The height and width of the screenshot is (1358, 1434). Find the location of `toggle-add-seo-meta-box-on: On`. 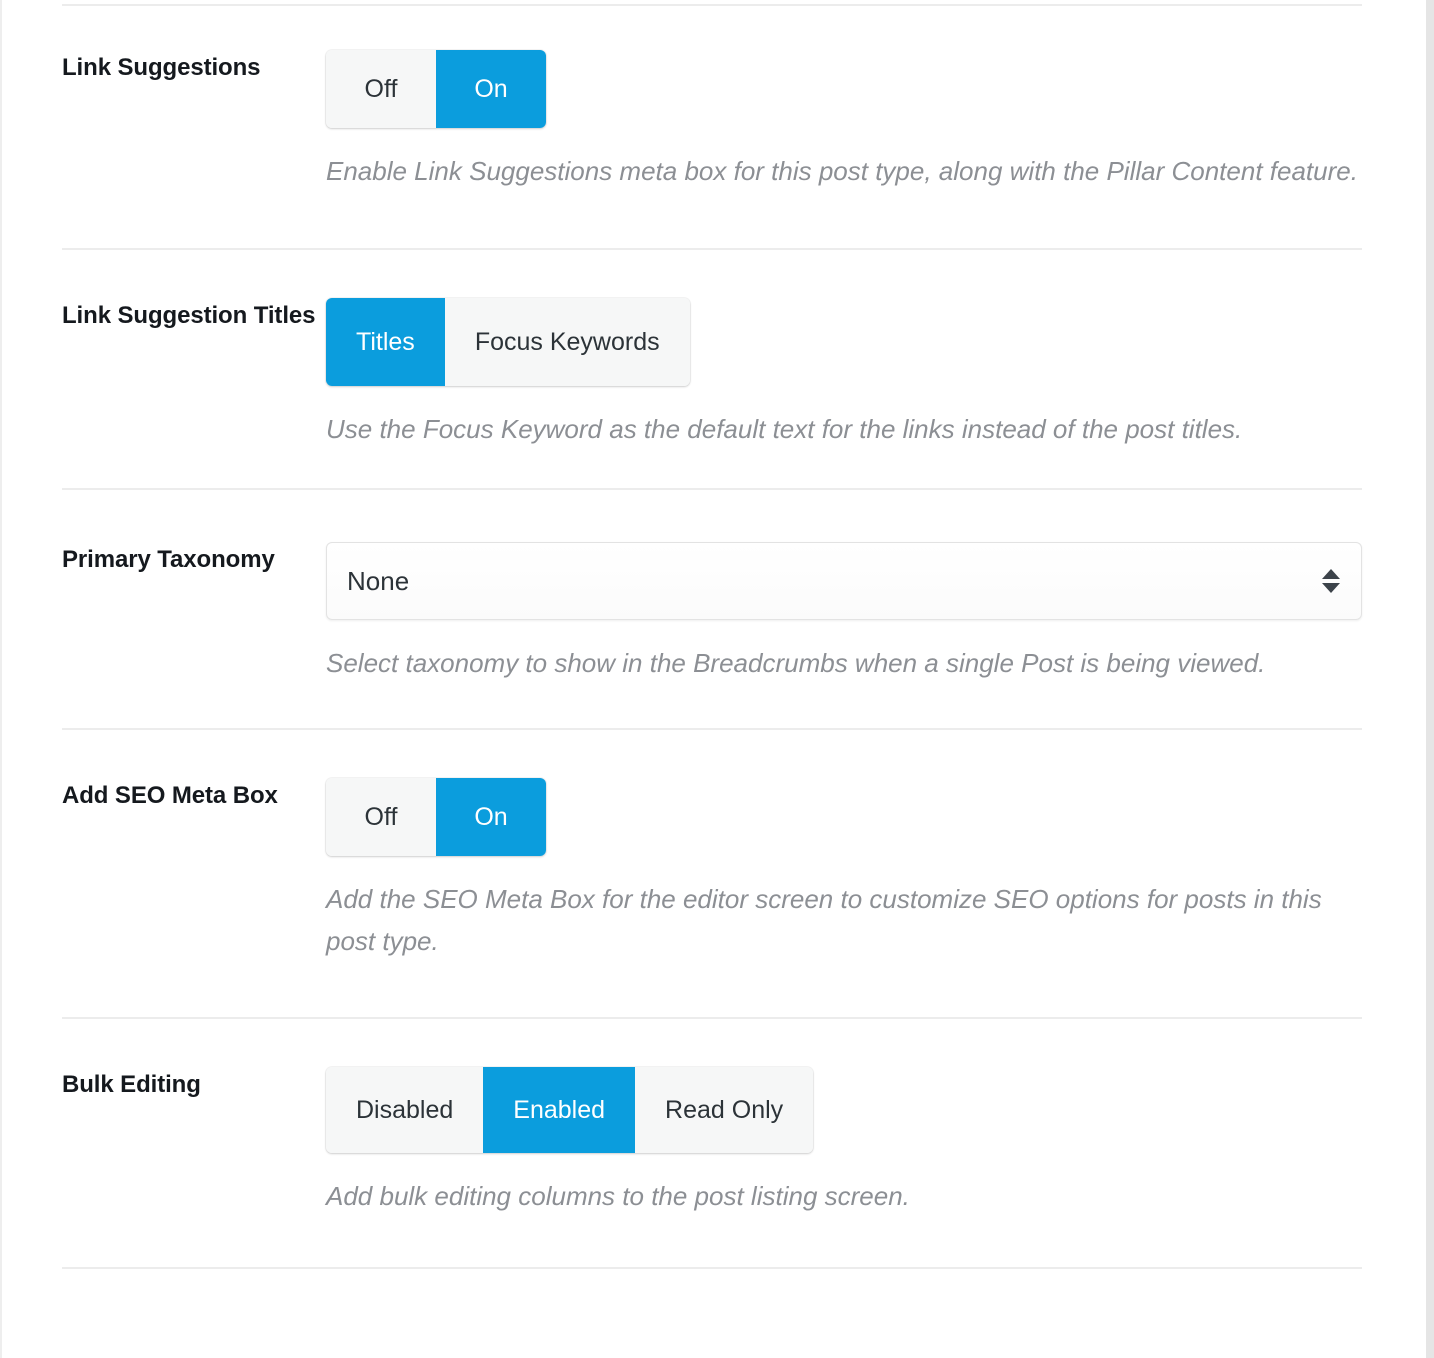

toggle-add-seo-meta-box-on: On is located at coordinates (491, 817).